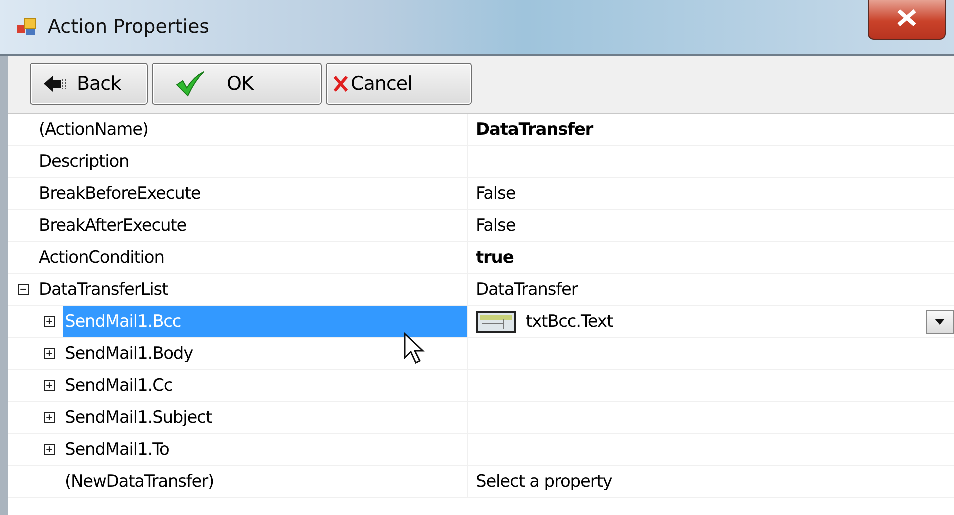  What do you see at coordinates (129, 354) in the screenshot?
I see `property-name: SendMail1.Body` at bounding box center [129, 354].